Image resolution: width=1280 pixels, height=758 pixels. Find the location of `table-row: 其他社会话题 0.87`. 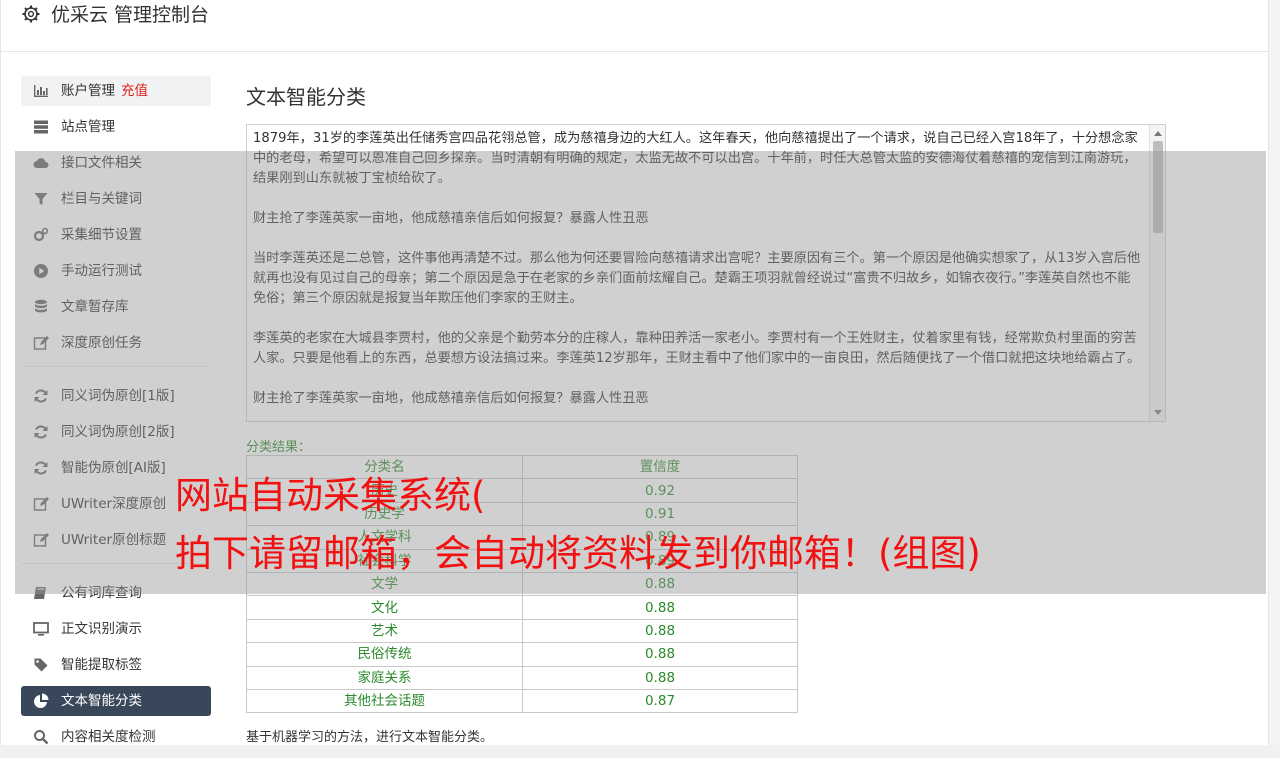

table-row: 其他社会话题 0.87 is located at coordinates (522, 701).